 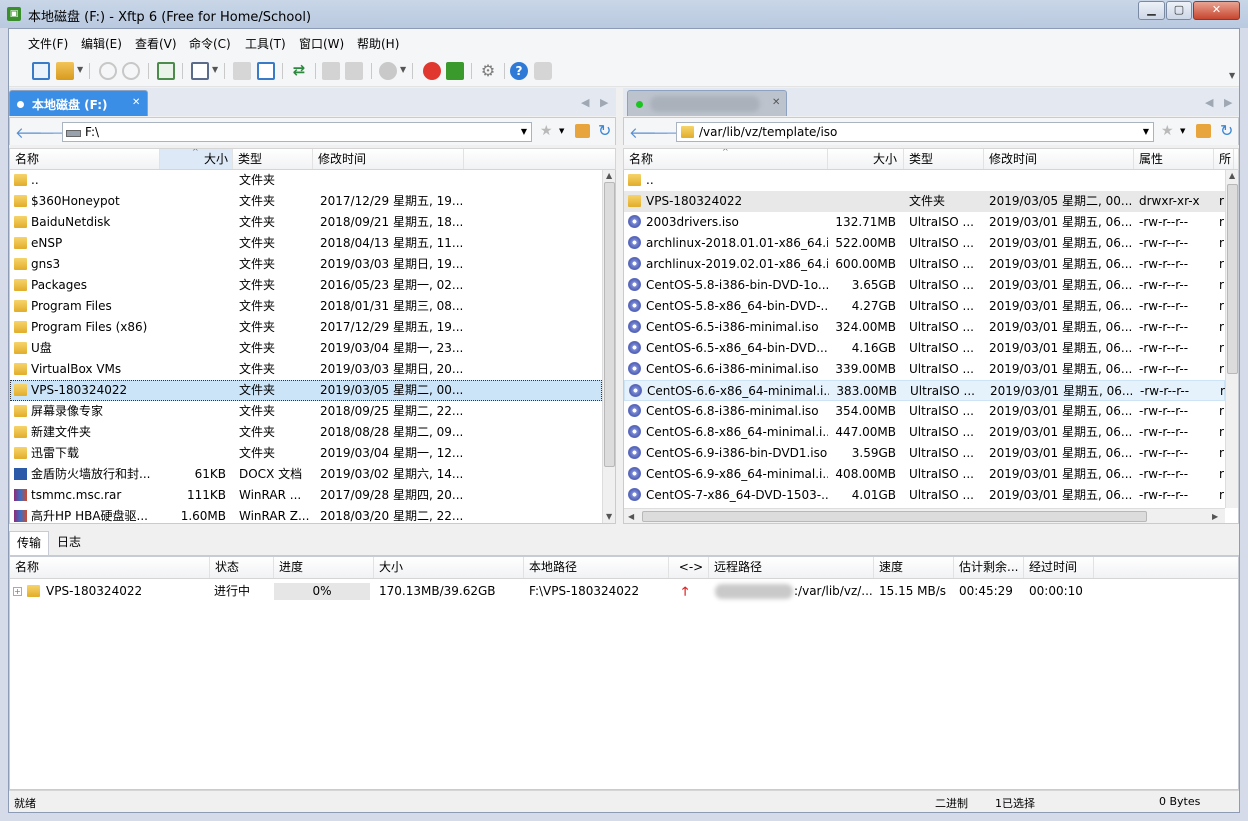 What do you see at coordinates (321, 43) in the screenshot?
I see `menu-window: 窗口(W)` at bounding box center [321, 43].